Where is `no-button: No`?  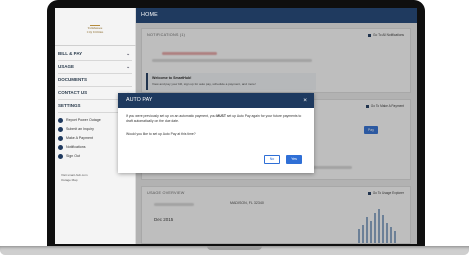
no-button: No is located at coordinates (272, 159).